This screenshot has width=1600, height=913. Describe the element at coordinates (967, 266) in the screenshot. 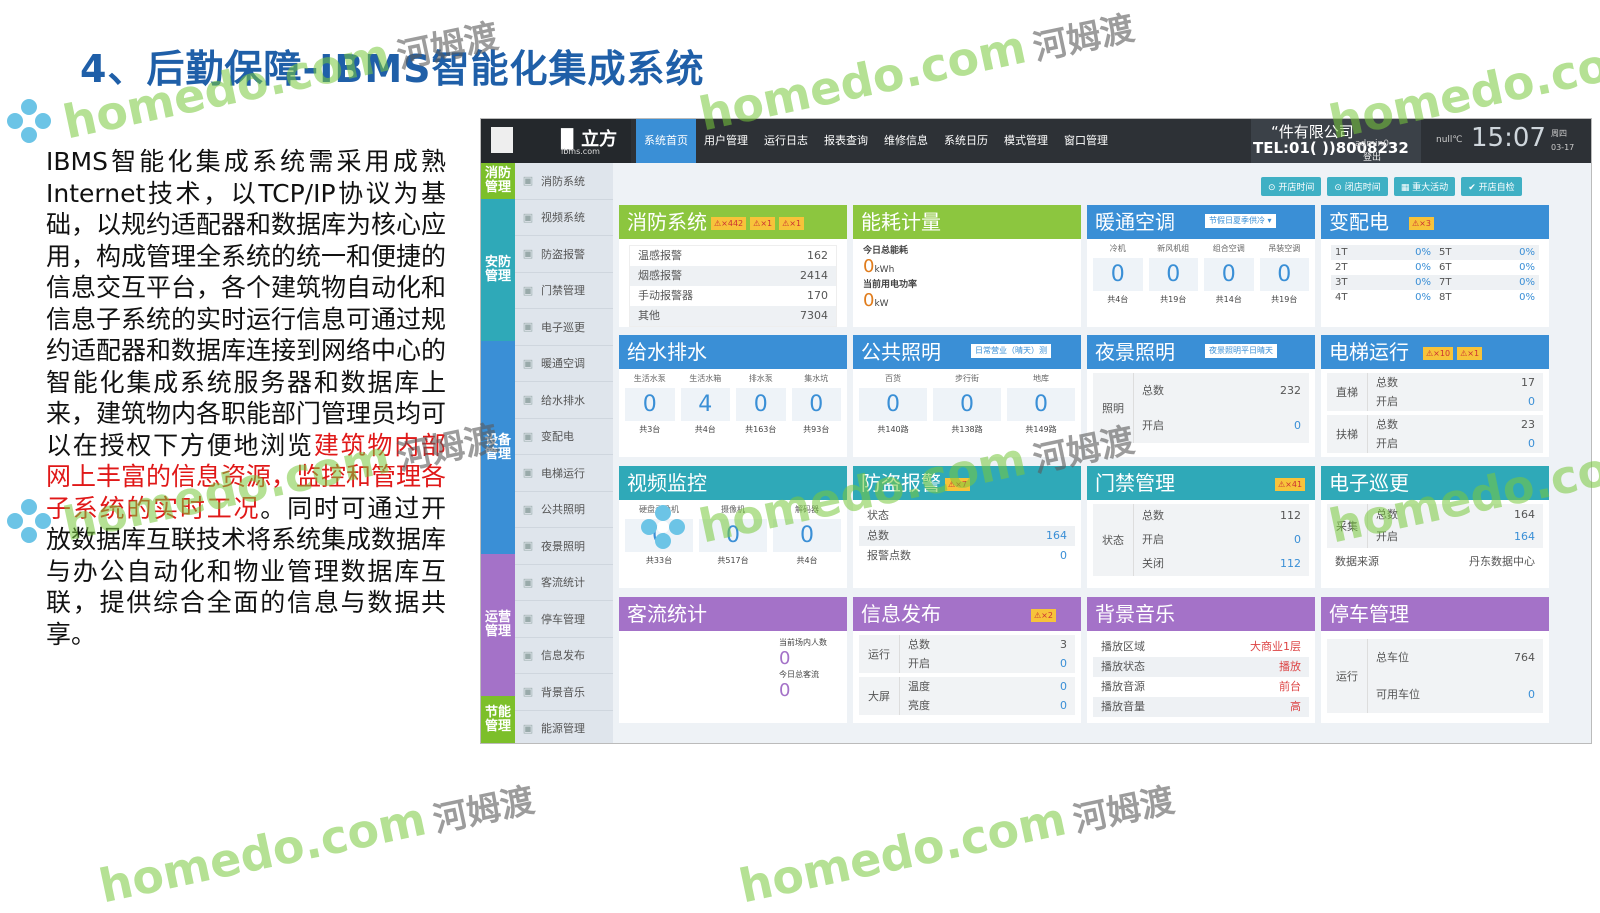

I see `card-energy: 能耗计量 今日总能耗 0kWh 当前用电功率 0kW` at that location.